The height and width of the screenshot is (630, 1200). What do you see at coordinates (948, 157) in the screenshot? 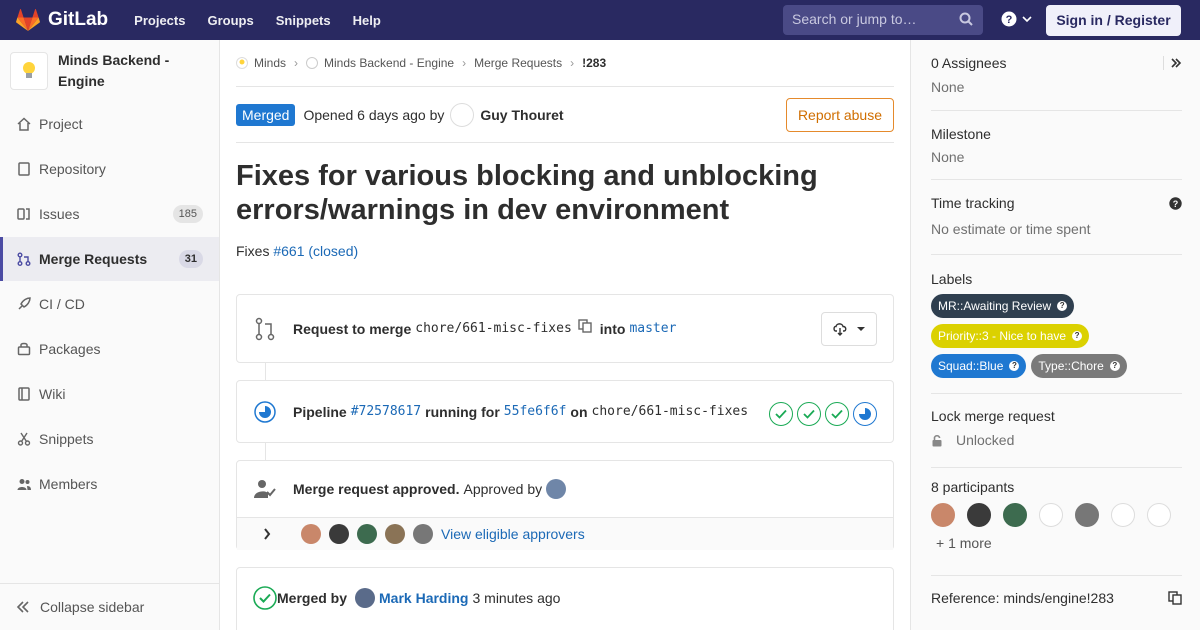
I see `milestone-value: None` at bounding box center [948, 157].